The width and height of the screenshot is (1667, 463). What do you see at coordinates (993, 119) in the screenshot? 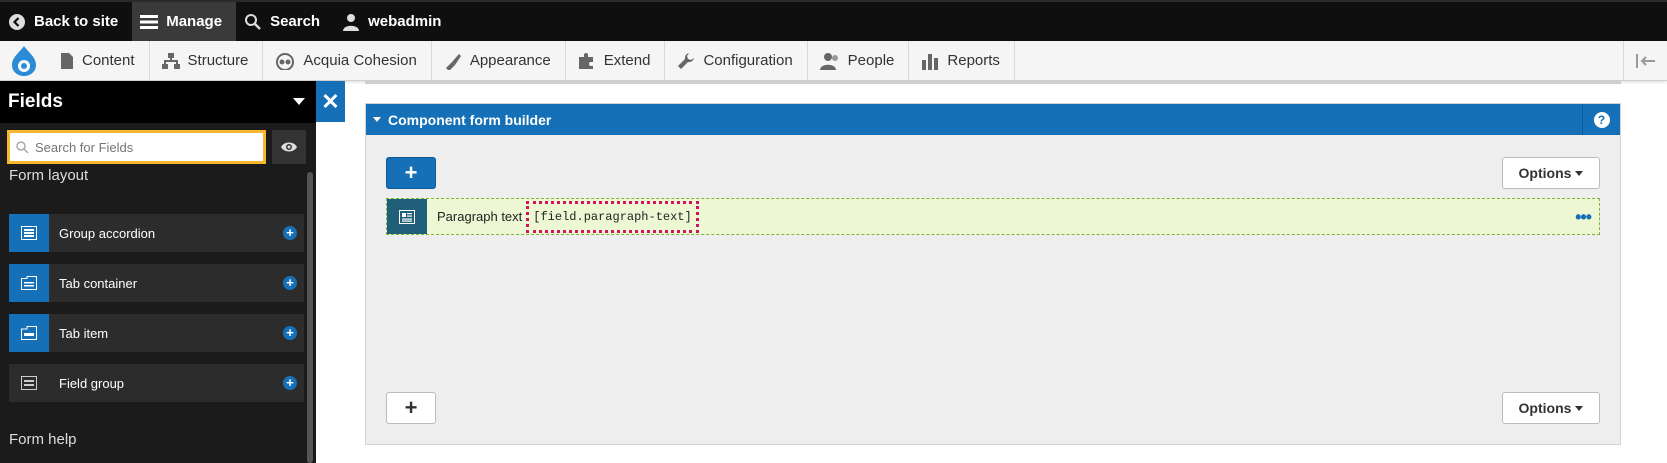
I see `panel-header: Component form builder ?` at bounding box center [993, 119].